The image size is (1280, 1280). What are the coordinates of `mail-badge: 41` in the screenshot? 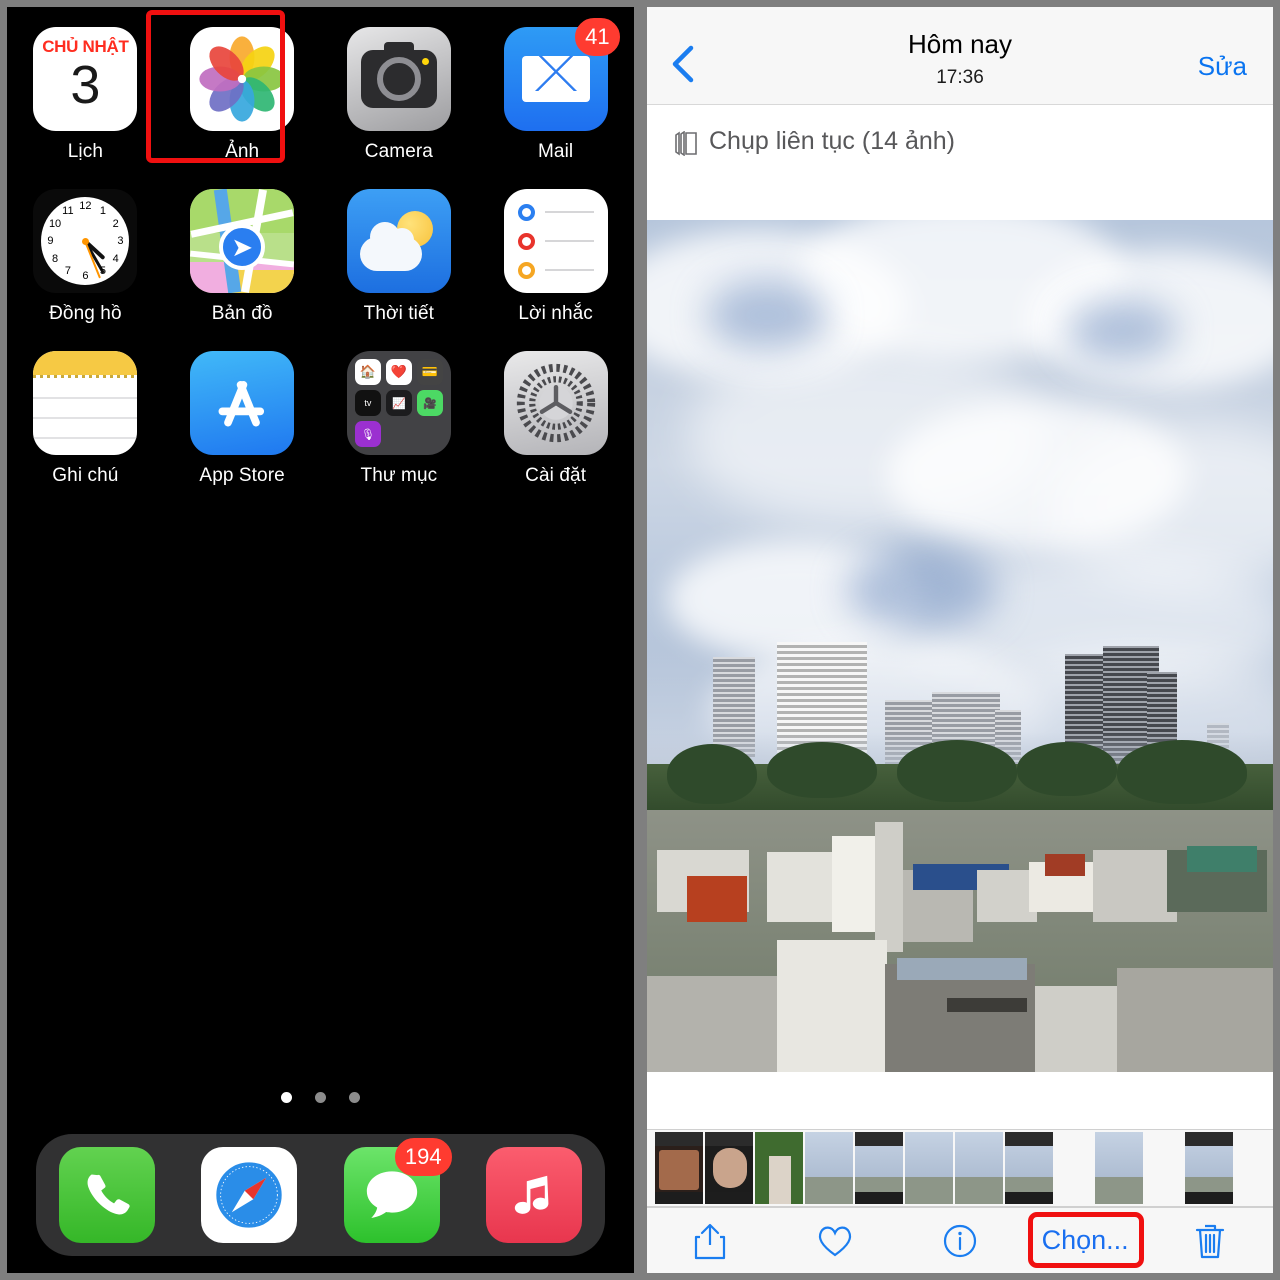 It's located at (597, 37).